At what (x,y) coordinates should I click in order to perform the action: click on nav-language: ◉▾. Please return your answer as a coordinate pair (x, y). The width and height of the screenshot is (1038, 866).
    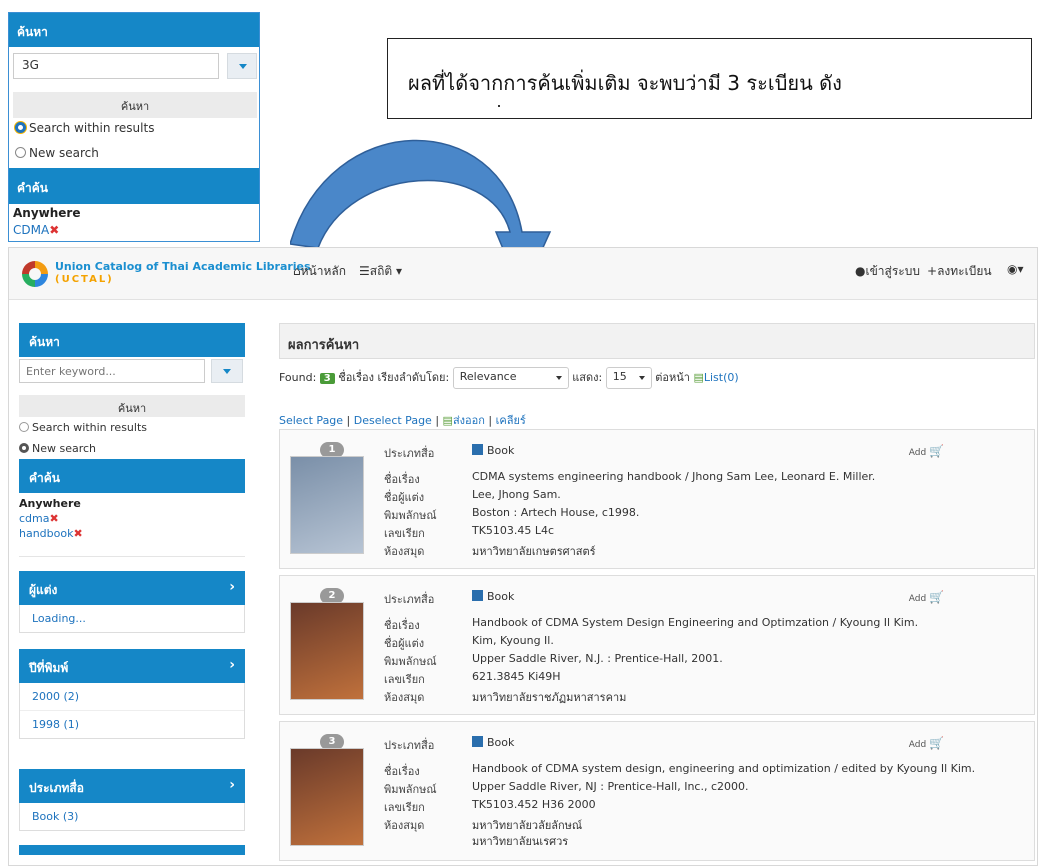
    Looking at the image, I should click on (1015, 269).